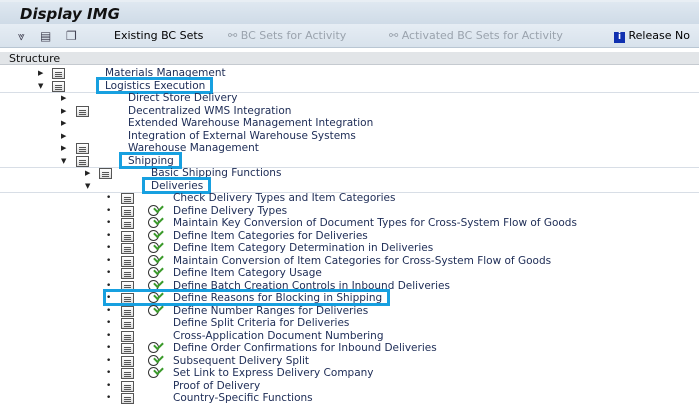 This screenshot has height=405, width=699. What do you see at coordinates (243, 398) in the screenshot?
I see `tree-node-label: Country-Specific Functions` at bounding box center [243, 398].